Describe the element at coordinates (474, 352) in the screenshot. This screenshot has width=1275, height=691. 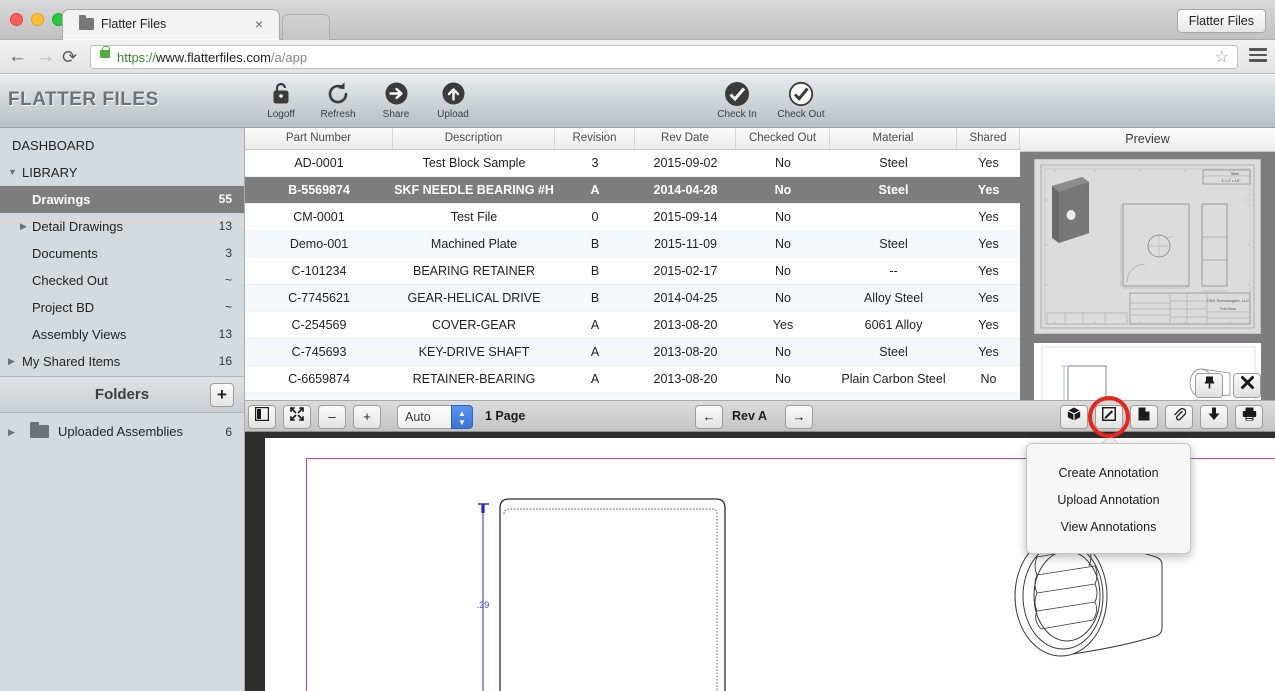
I see `cell-description: KEY-DRIVE SHAFT` at that location.